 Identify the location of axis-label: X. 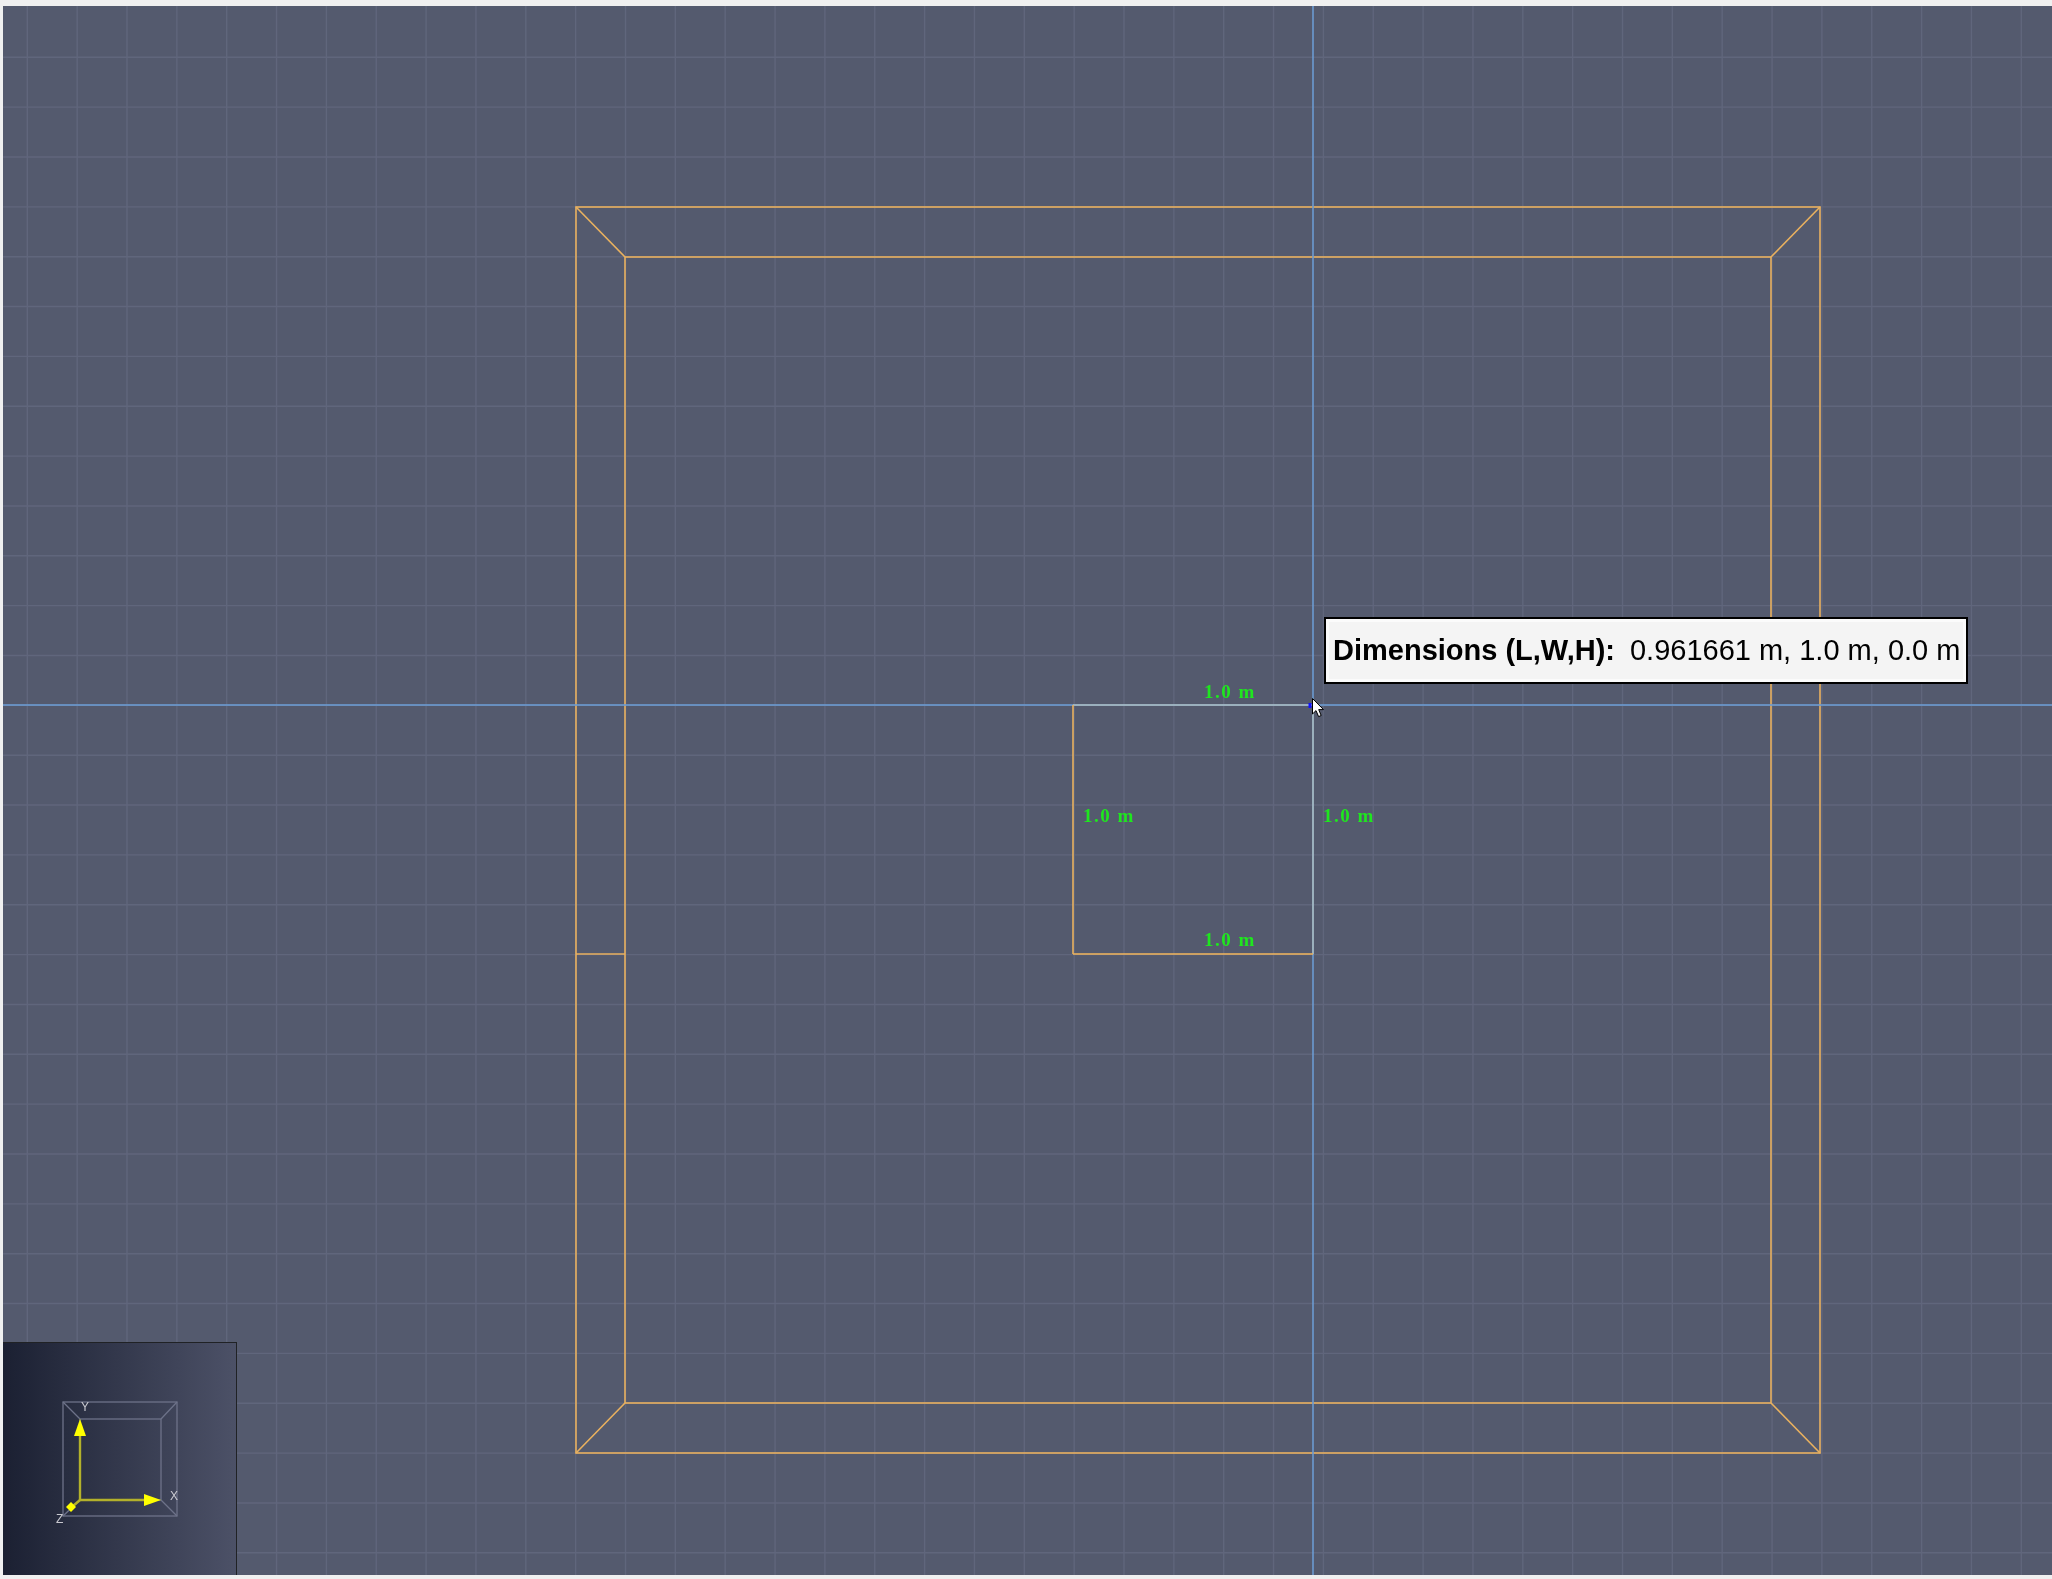
(174, 1496).